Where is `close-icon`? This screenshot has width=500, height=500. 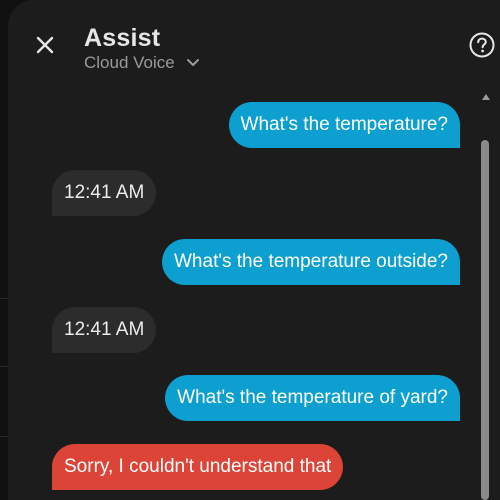 close-icon is located at coordinates (45, 45).